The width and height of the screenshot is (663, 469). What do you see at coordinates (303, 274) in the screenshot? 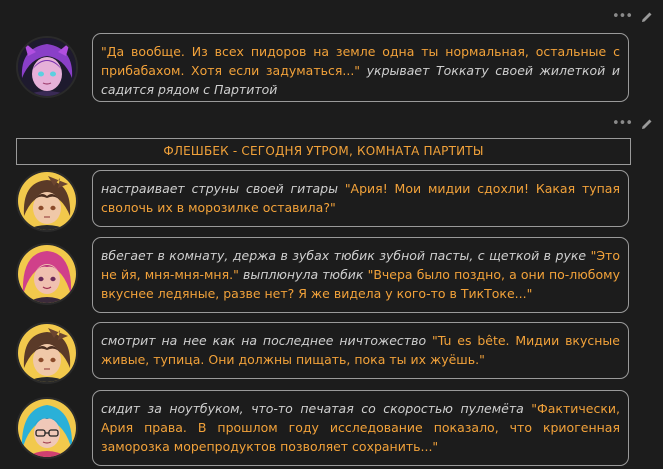
I see `action-text: выплюнула тюбик` at bounding box center [303, 274].